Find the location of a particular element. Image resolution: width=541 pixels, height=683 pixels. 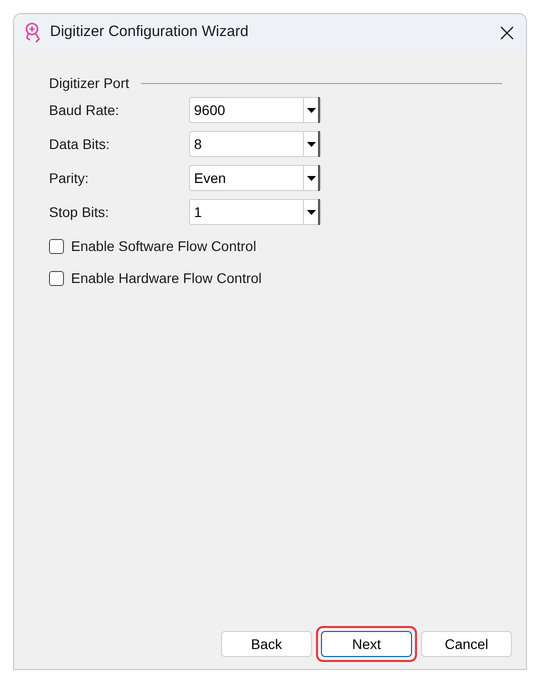

window-title: Digitizer Configuration Wizard is located at coordinates (150, 32).